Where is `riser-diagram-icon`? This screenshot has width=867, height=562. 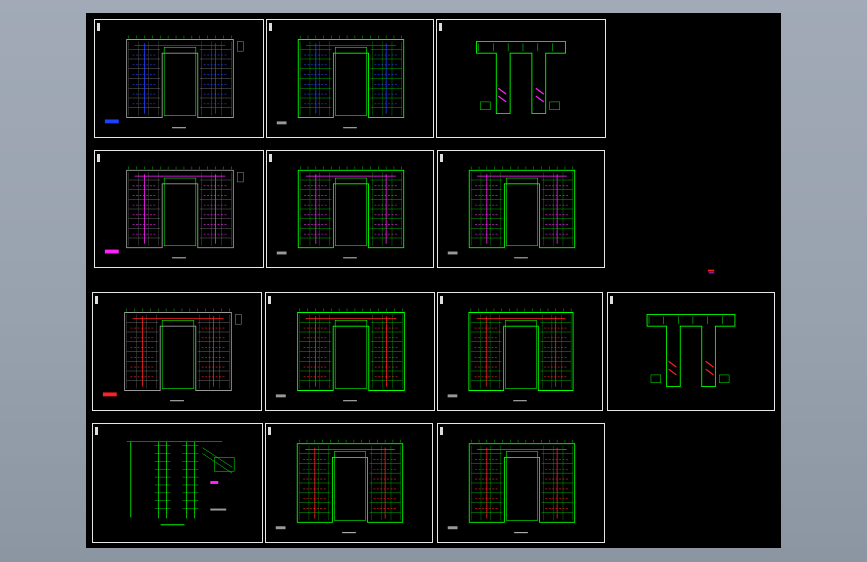 riser-diagram-icon is located at coordinates (180, 483).